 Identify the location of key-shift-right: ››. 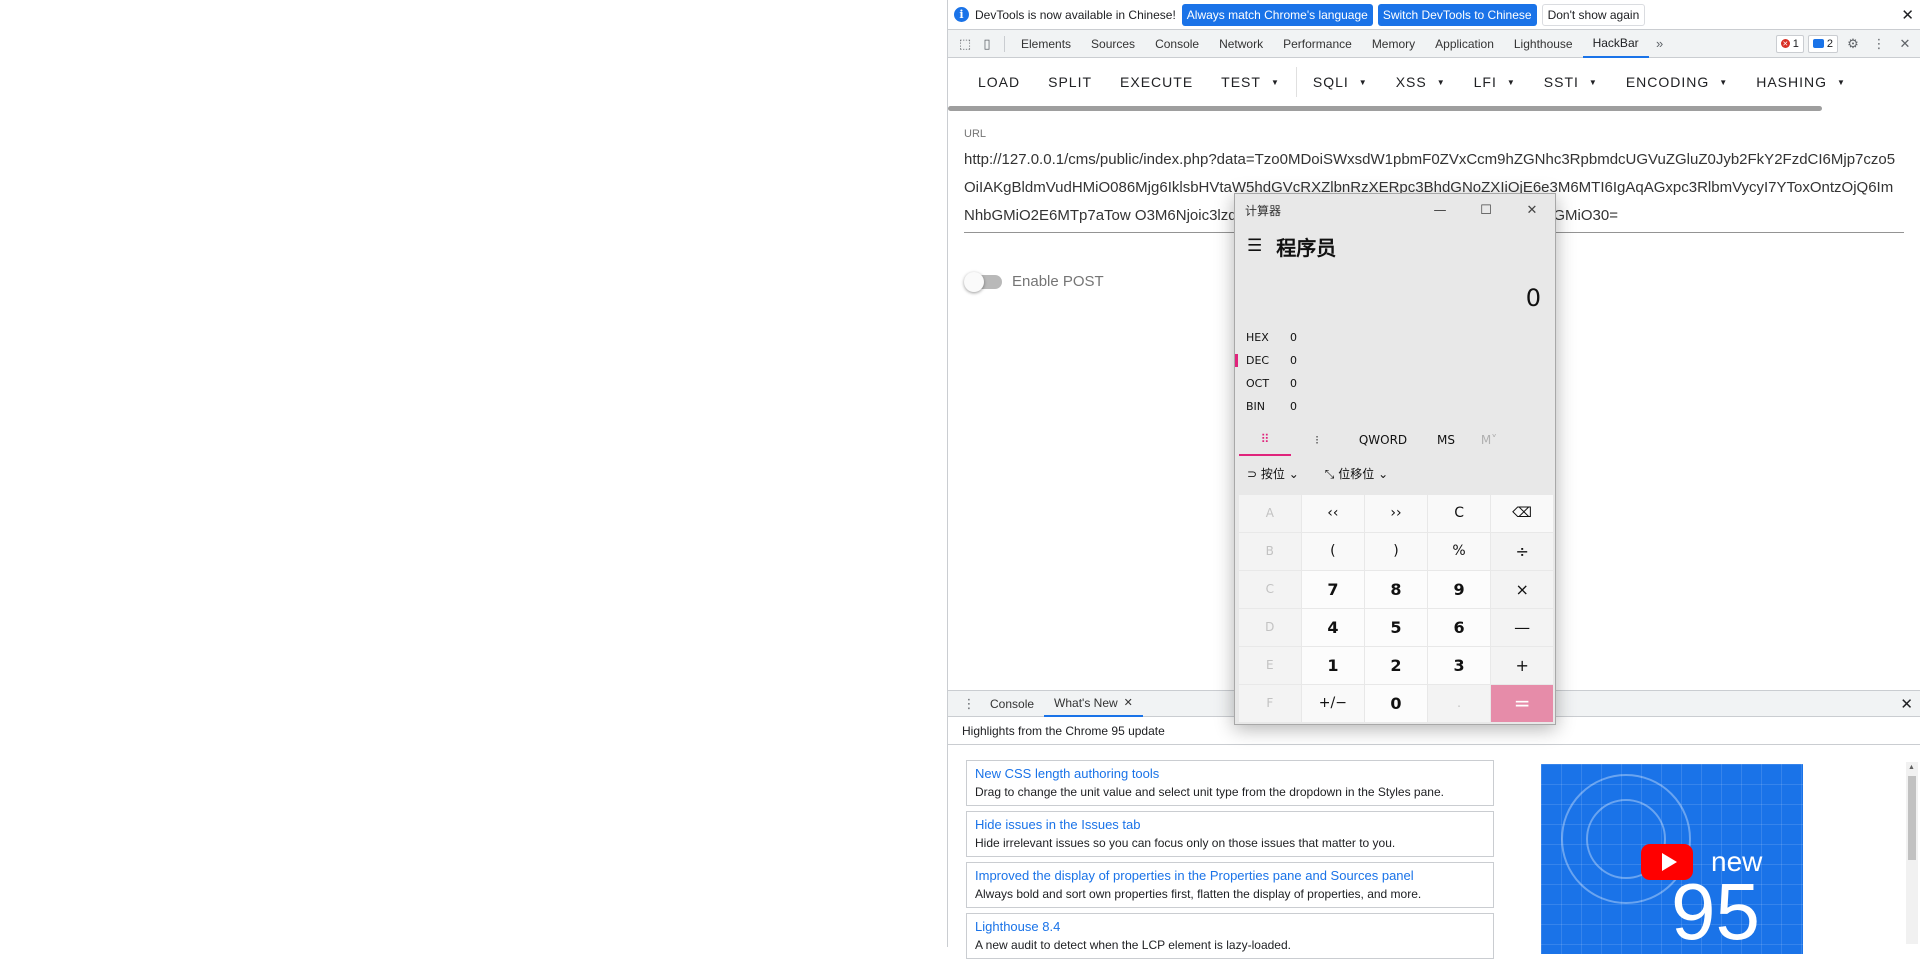
(1396, 513).